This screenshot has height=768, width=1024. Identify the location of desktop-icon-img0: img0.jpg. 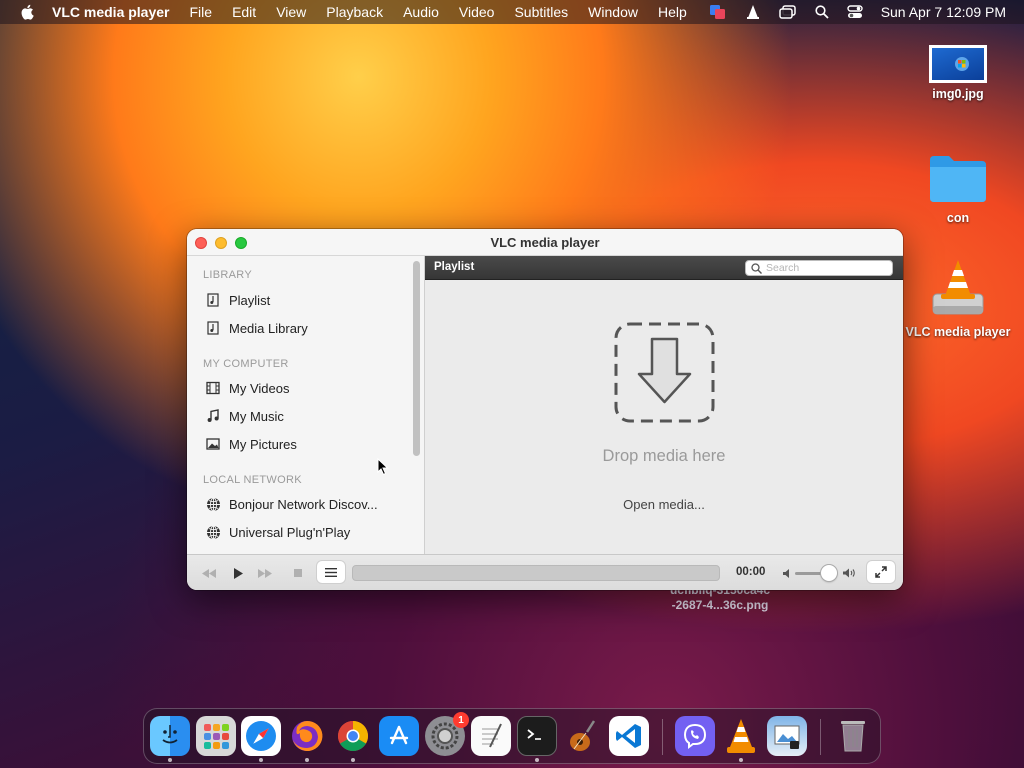
(958, 73).